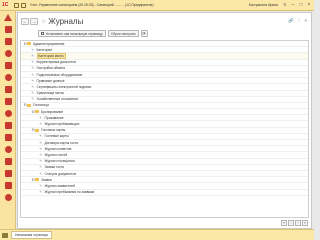  What do you see at coordinates (44, 49) in the screenshot?
I see `tree-item-label: Категории` at bounding box center [44, 49].